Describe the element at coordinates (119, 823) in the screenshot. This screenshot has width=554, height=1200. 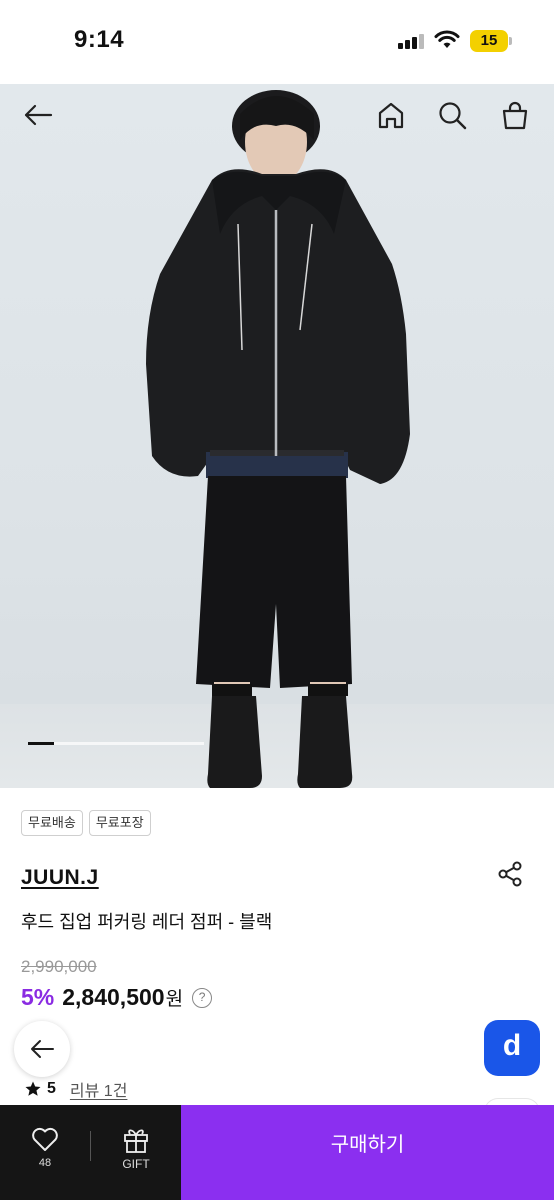
I see `badge-free-wrapping: 무료포장` at that location.